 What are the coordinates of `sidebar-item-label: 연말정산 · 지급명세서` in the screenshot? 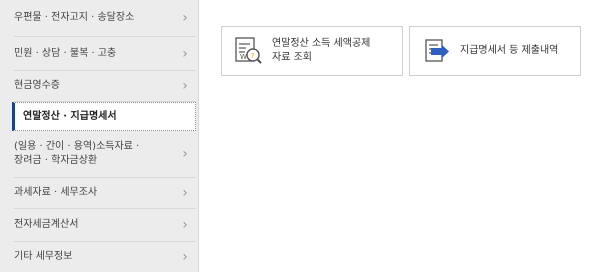 It's located at (70, 116).